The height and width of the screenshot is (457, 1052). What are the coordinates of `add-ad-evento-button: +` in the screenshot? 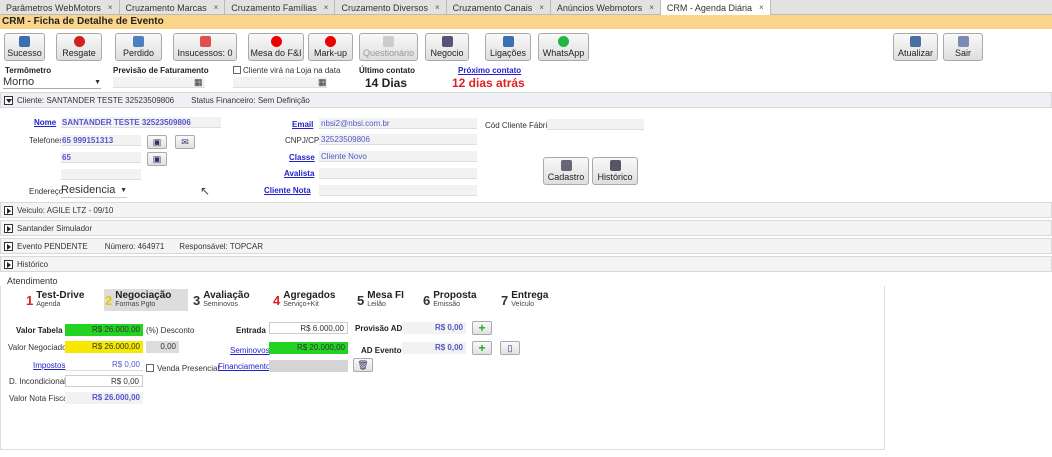 It's located at (482, 348).